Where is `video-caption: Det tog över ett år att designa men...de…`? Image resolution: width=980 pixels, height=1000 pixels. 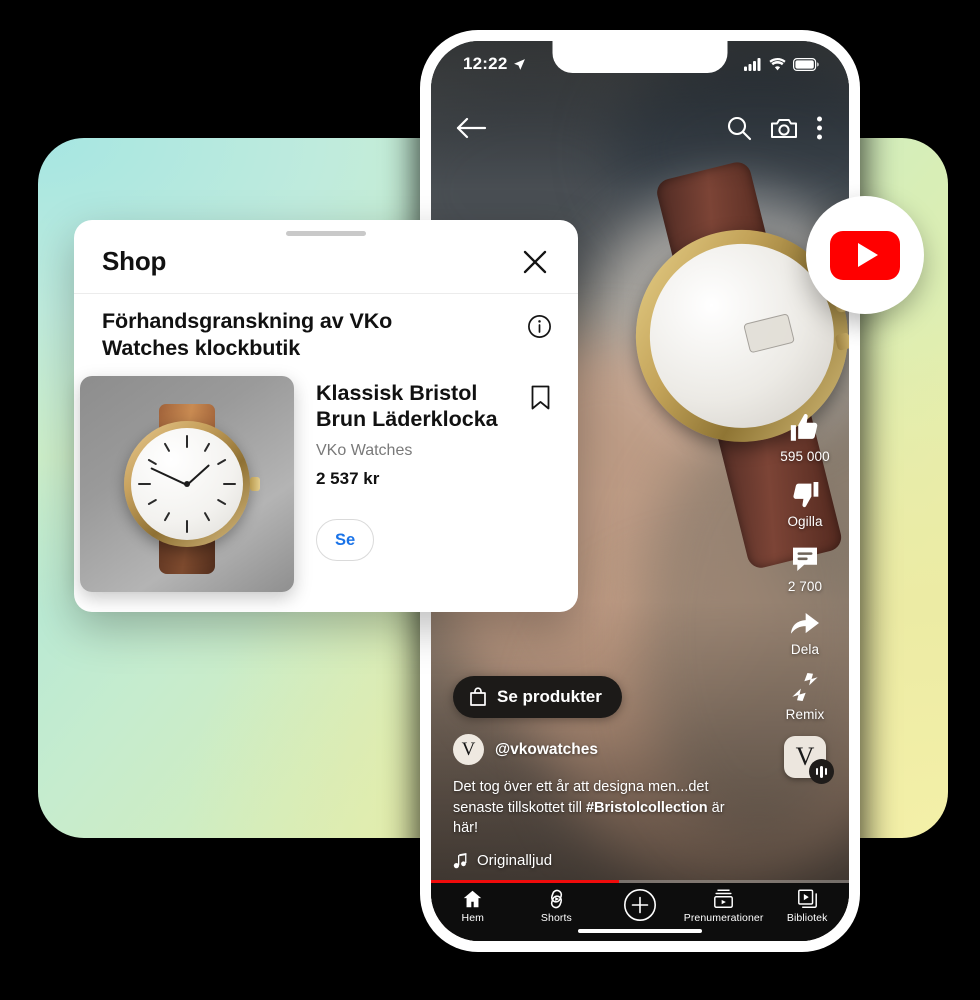
video-caption: Det tog över ett år att designa men...de… is located at coordinates (603, 808).